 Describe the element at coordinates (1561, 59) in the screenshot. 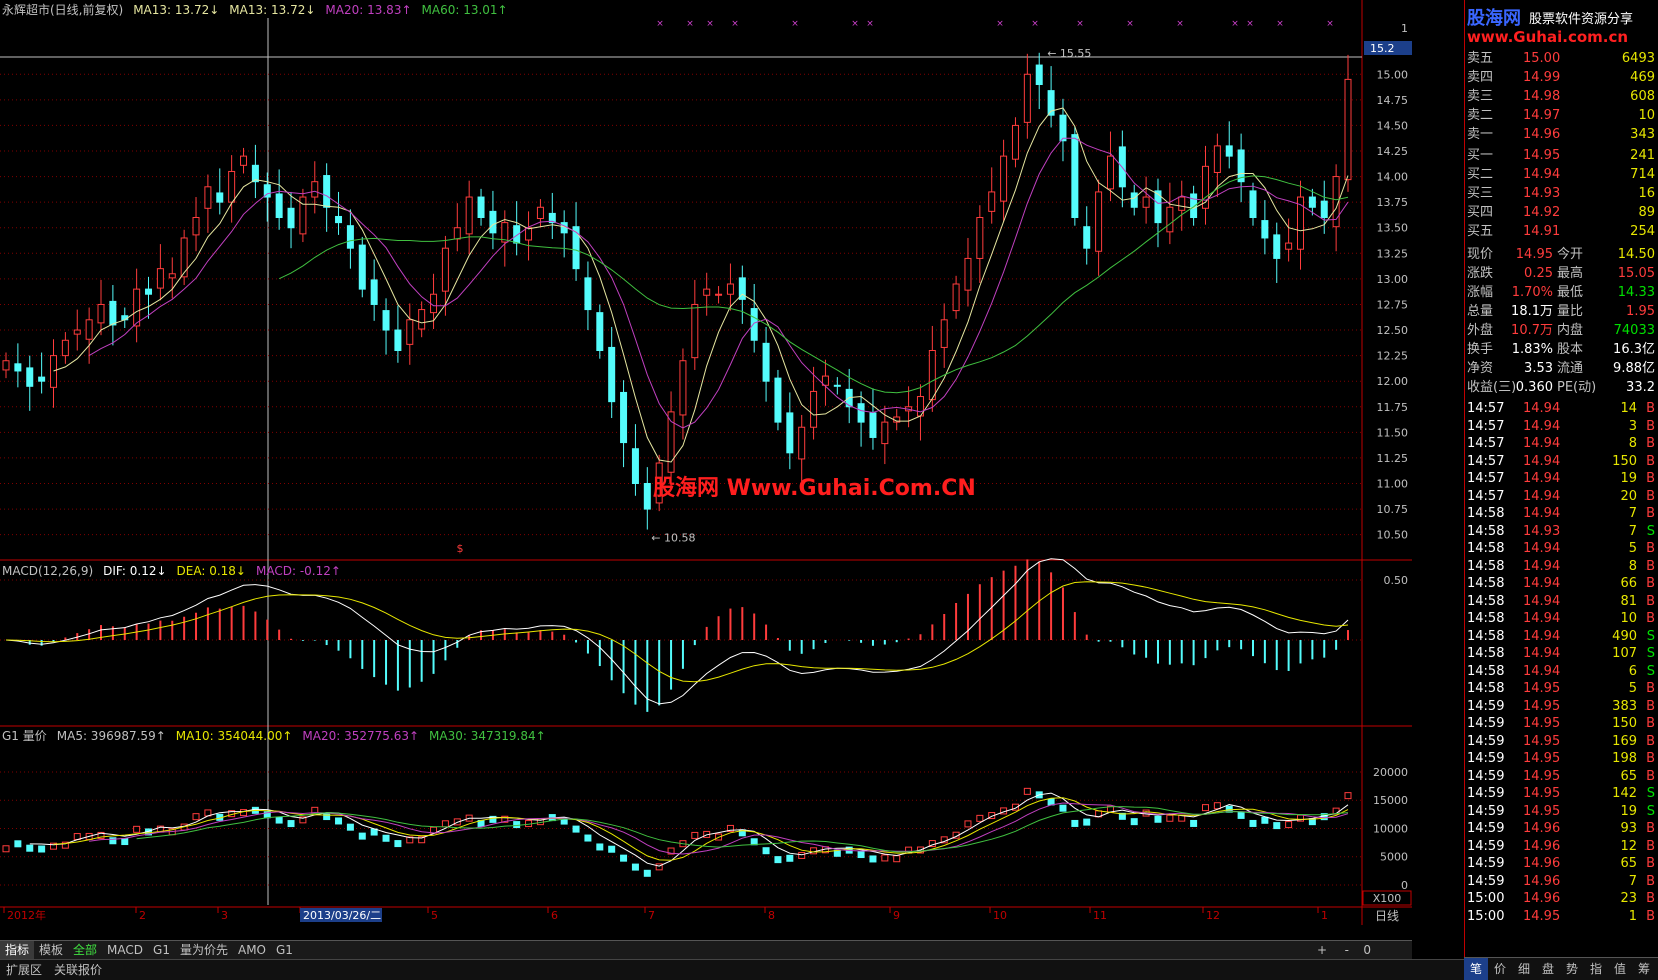

I see `ask-row: 卖五 15.00 6493` at that location.